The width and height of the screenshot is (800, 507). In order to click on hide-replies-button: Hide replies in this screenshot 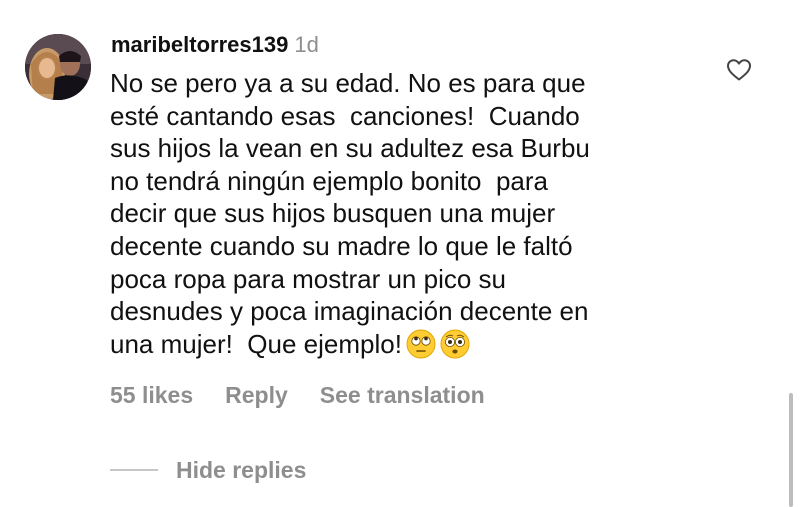, I will do `click(208, 470)`.